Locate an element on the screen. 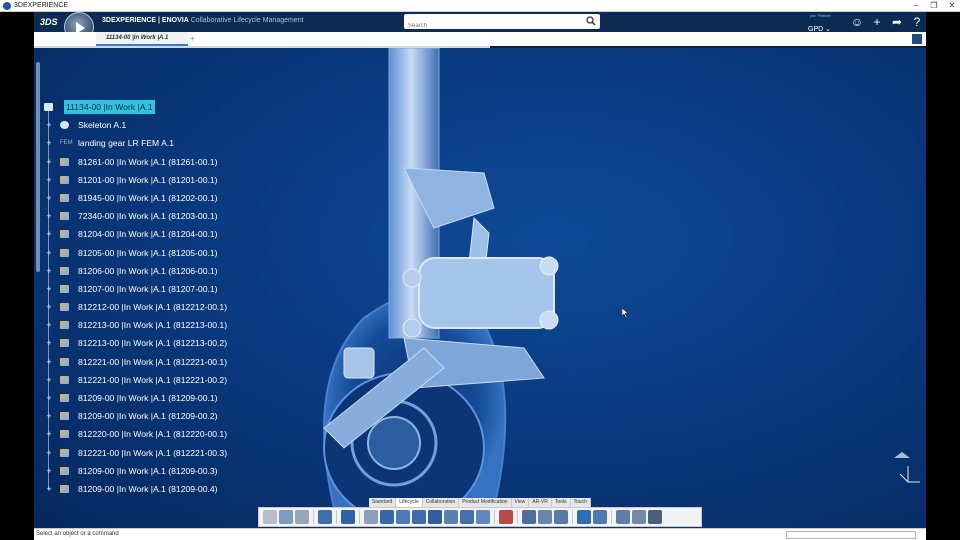 The width and height of the screenshot is (960, 540). relations-icon is located at coordinates (639, 517).